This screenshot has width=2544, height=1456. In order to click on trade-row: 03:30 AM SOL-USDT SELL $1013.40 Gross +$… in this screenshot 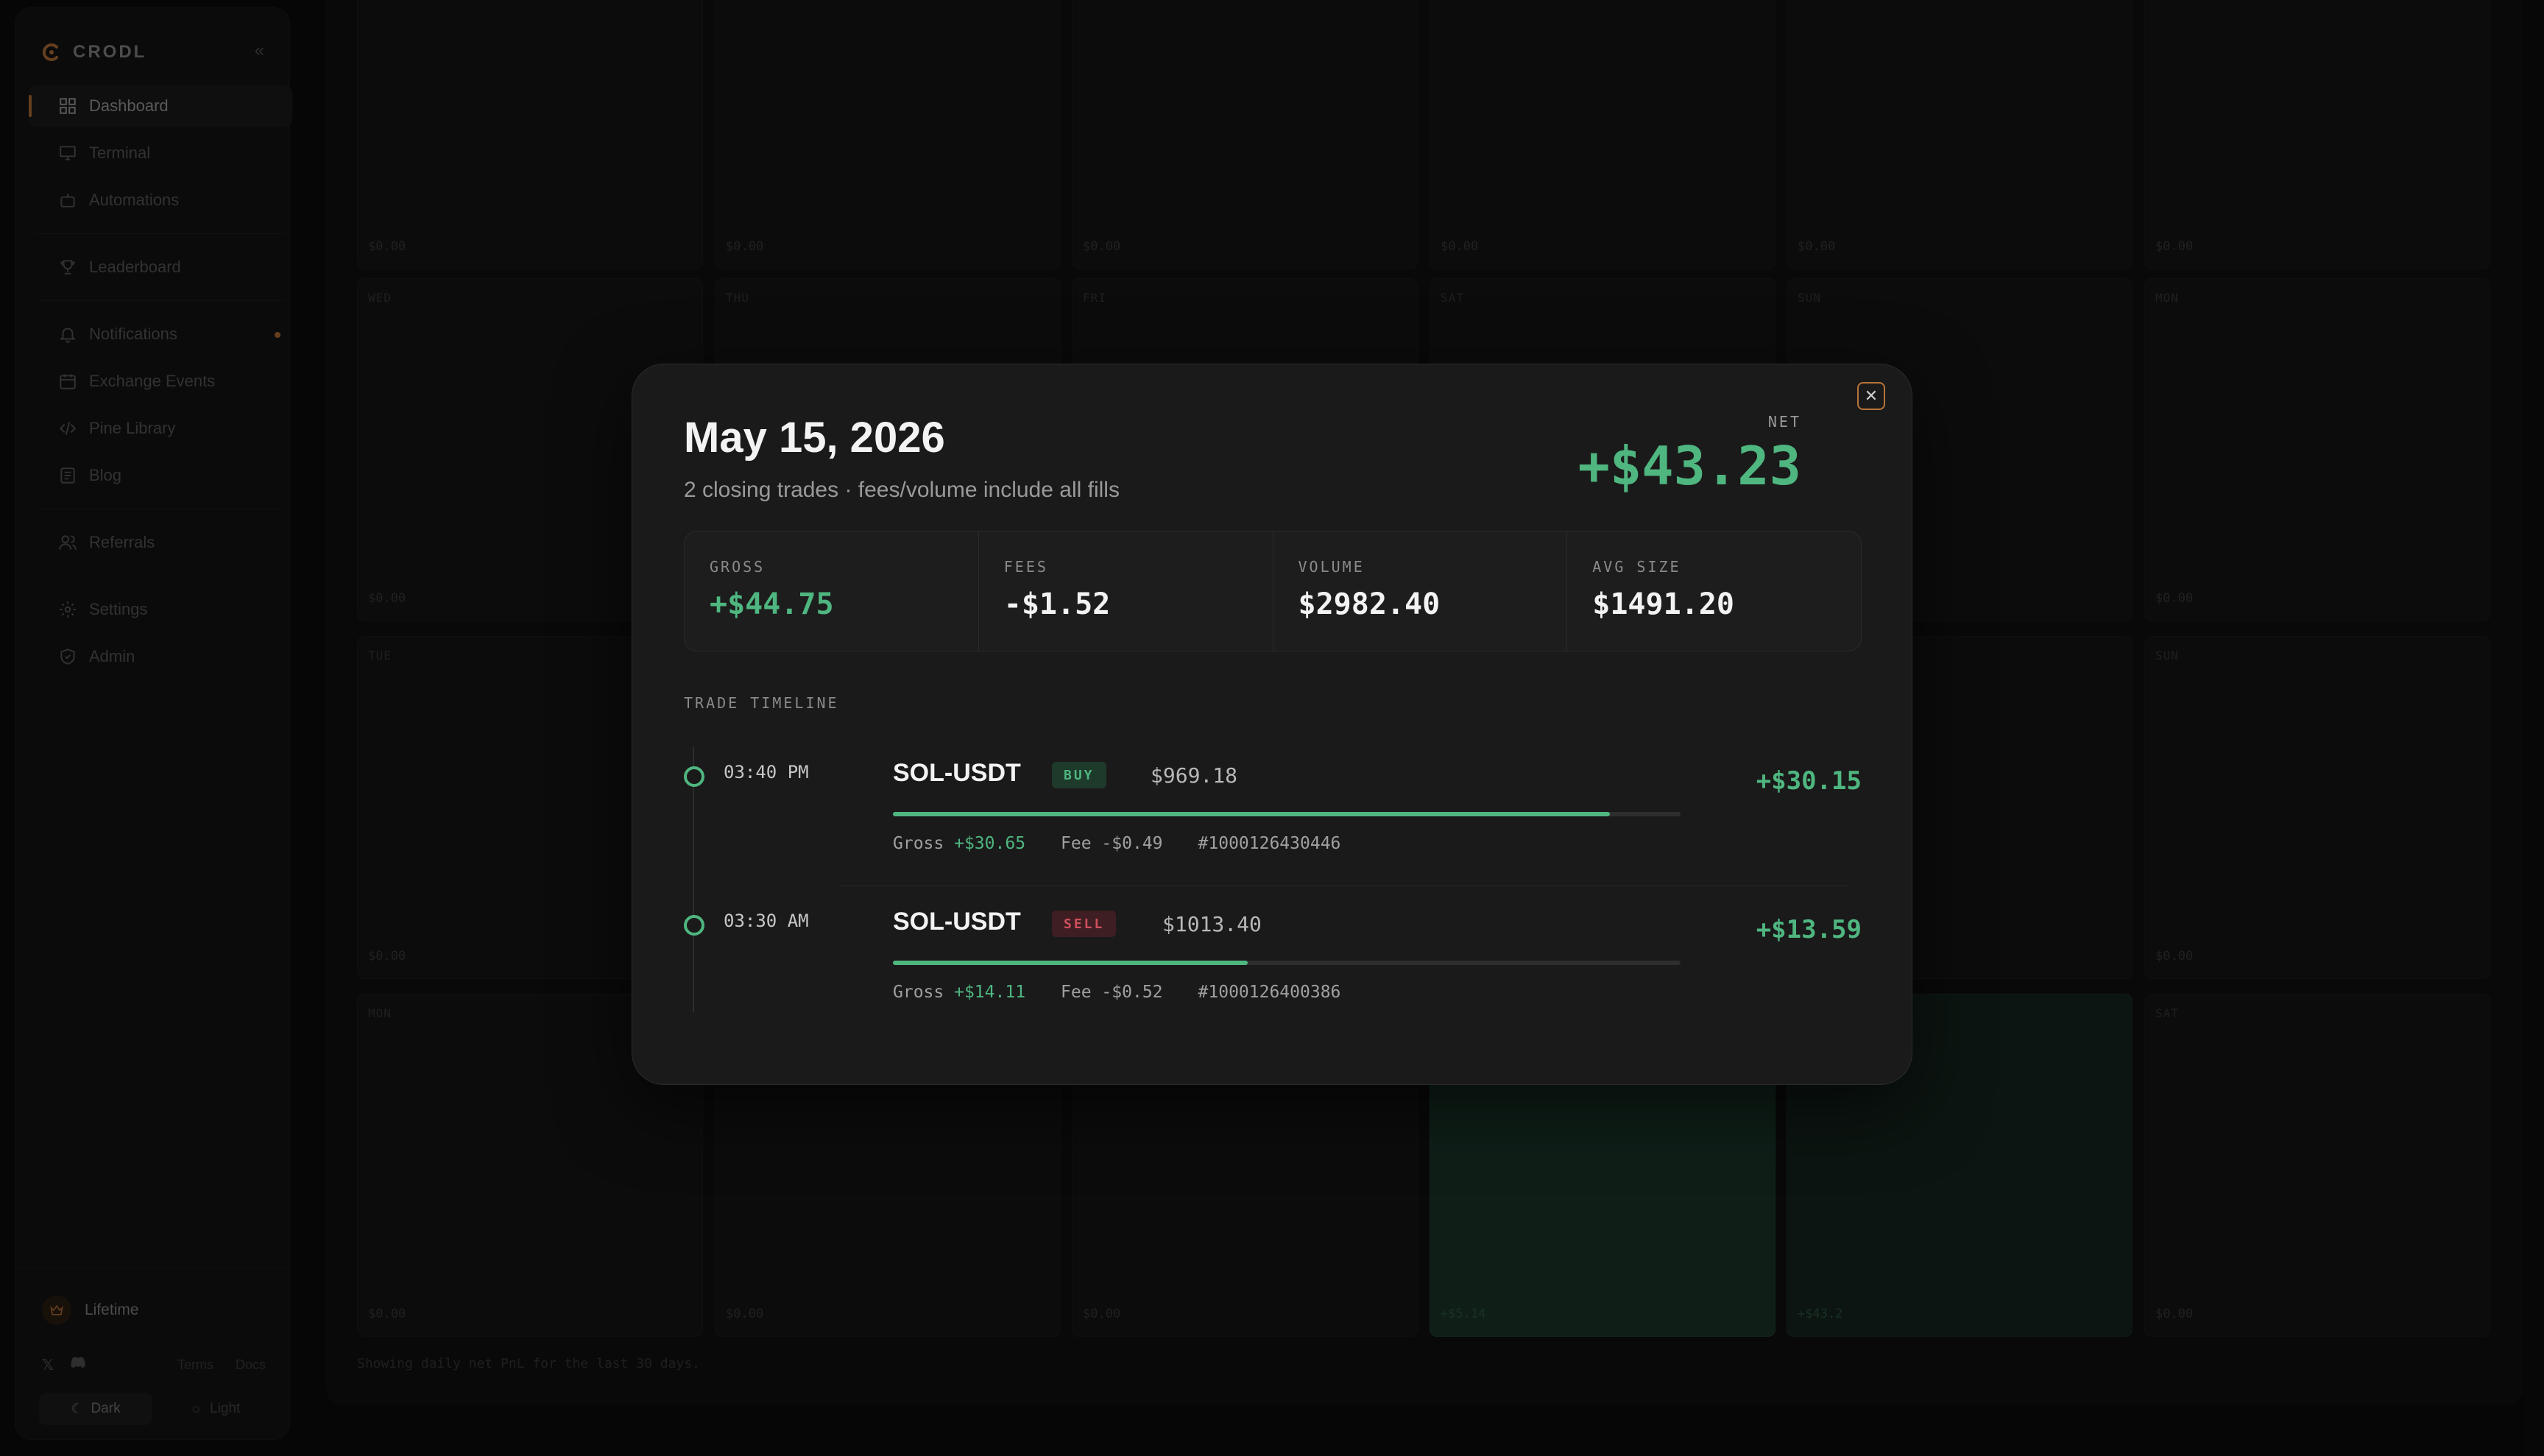, I will do `click(1276, 959)`.